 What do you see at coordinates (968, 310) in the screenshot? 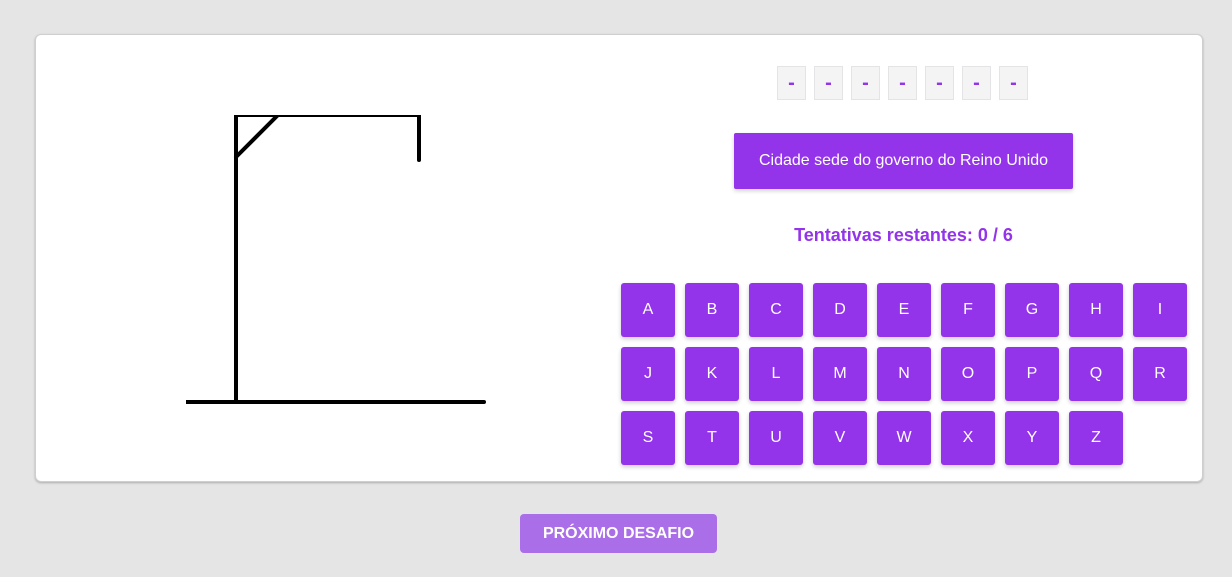
I see `key-f: F` at bounding box center [968, 310].